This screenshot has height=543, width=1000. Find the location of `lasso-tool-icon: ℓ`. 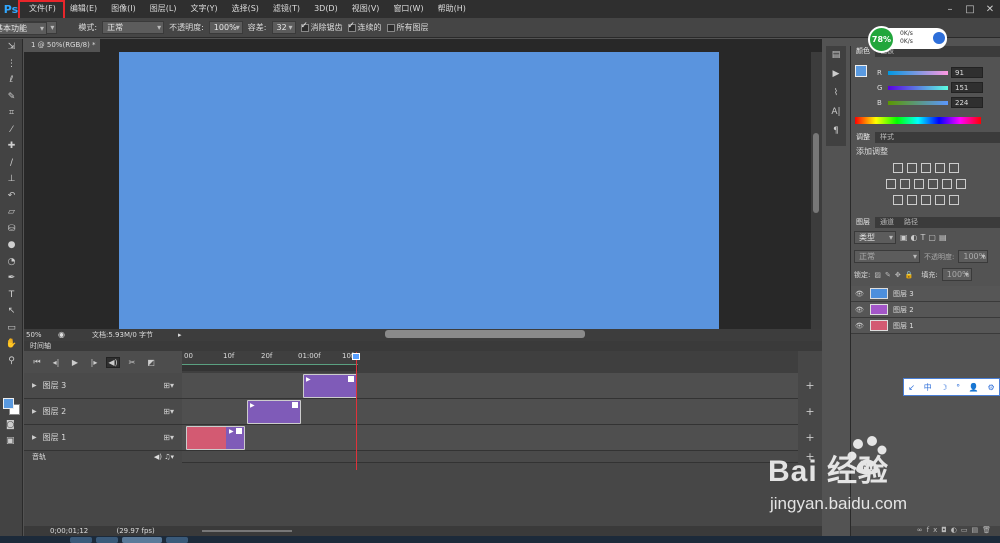

lasso-tool-icon: ℓ is located at coordinates (11, 80).